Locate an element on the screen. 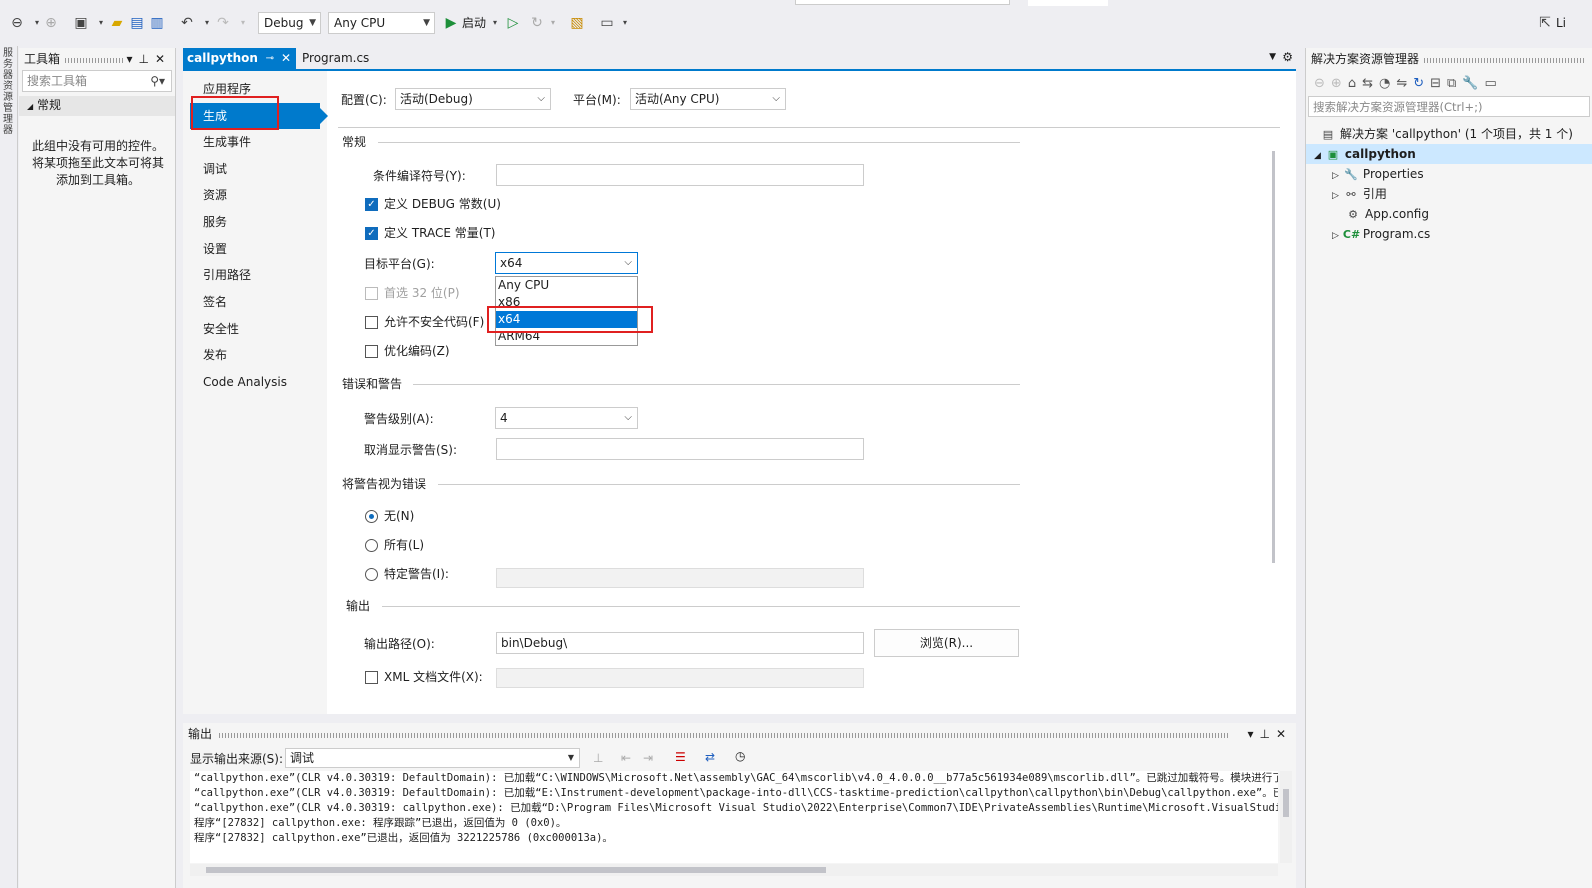 The width and height of the screenshot is (1592, 888). nav-item-code-analysis: Code Analysis is located at coordinates (245, 382).